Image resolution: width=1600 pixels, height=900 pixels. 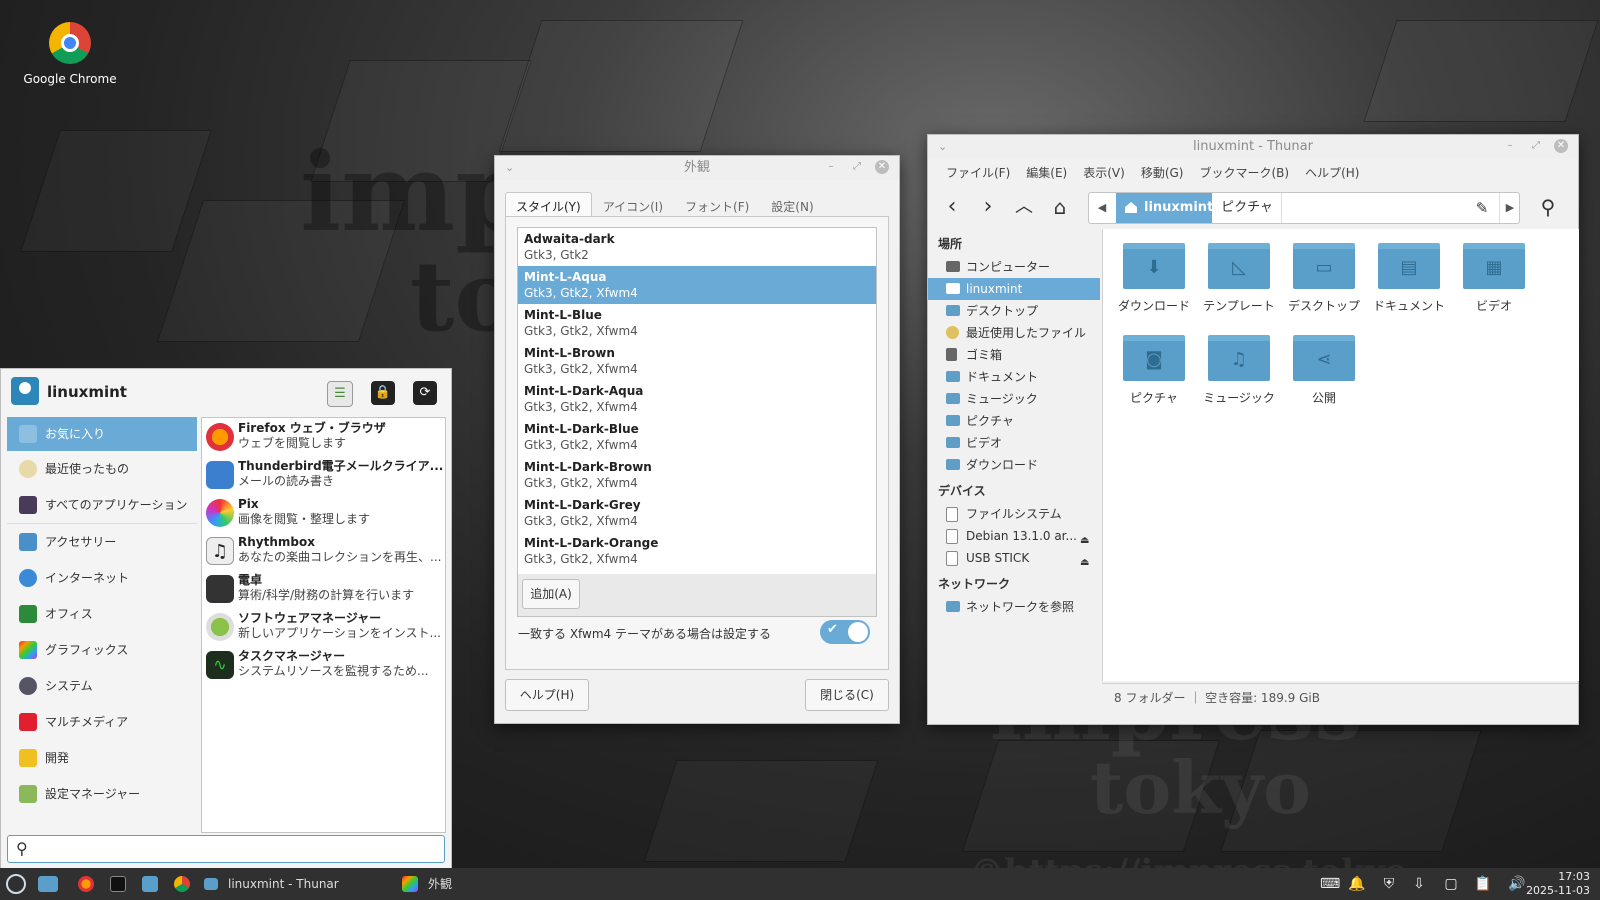 What do you see at coordinates (1102, 208) in the screenshot?
I see `path-scroll-left-icon: ◀` at bounding box center [1102, 208].